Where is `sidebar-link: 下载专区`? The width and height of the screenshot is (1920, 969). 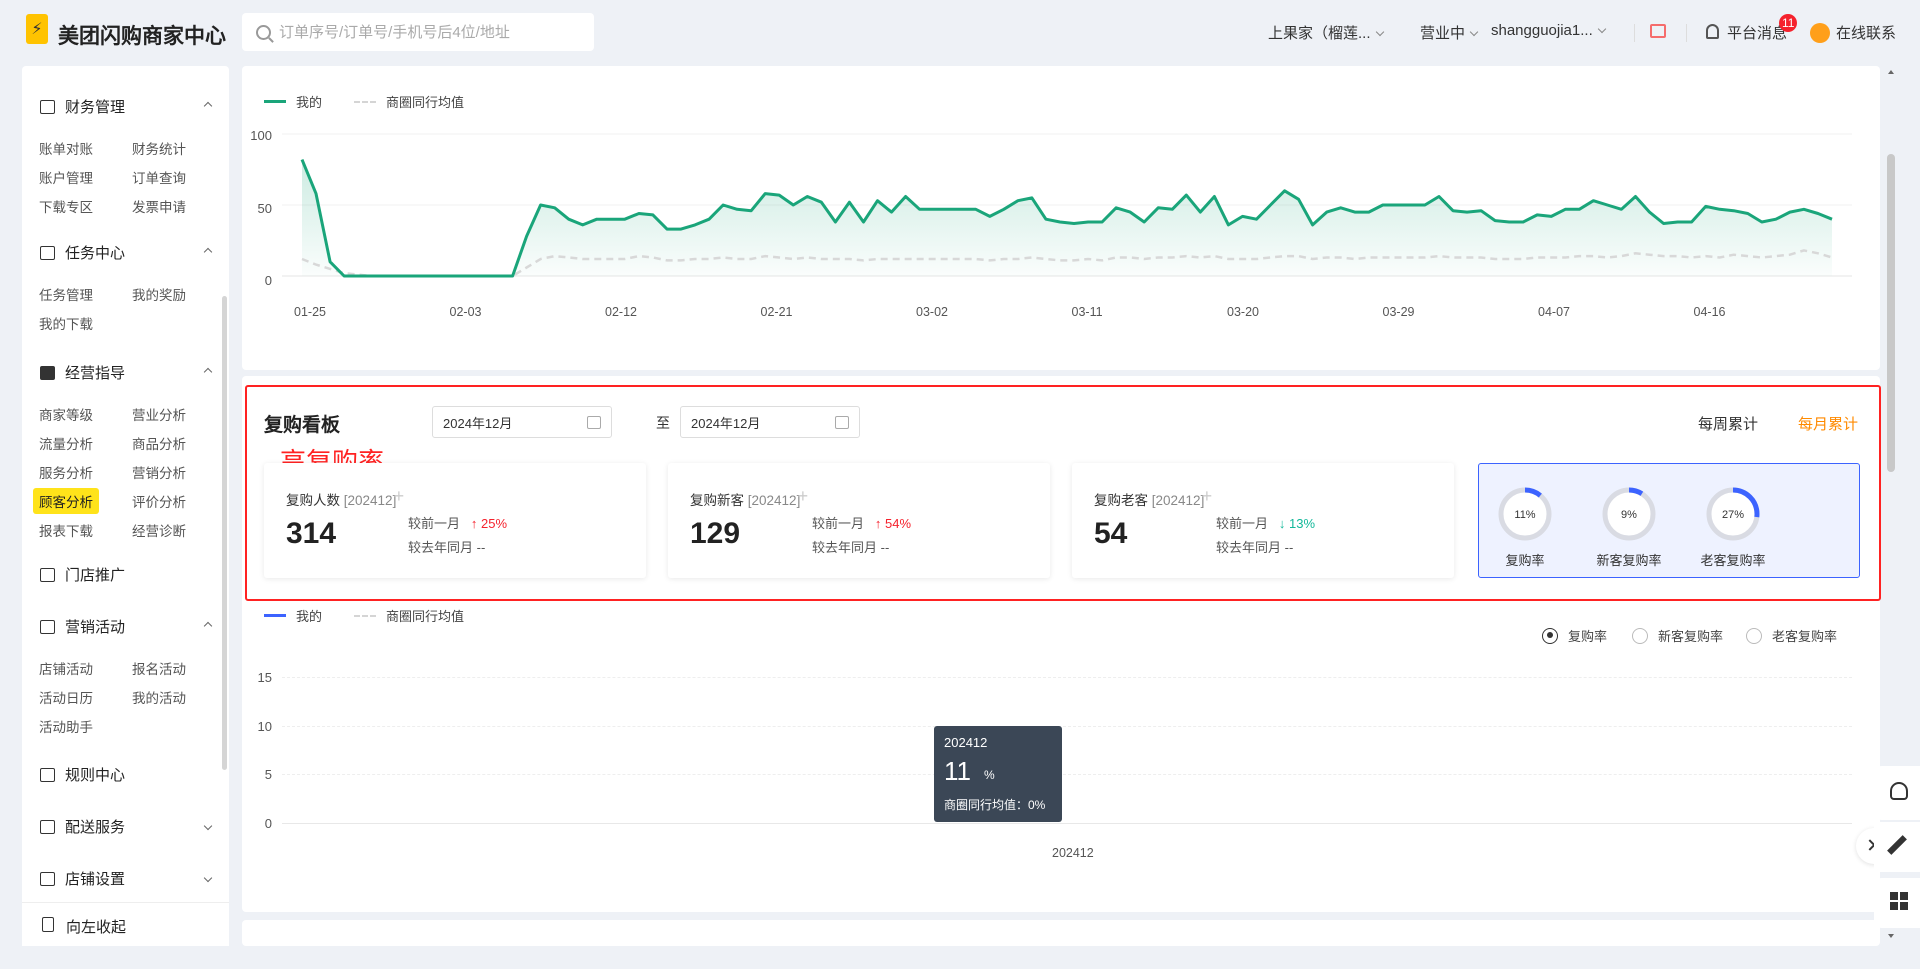 sidebar-link: 下载专区 is located at coordinates (66, 206).